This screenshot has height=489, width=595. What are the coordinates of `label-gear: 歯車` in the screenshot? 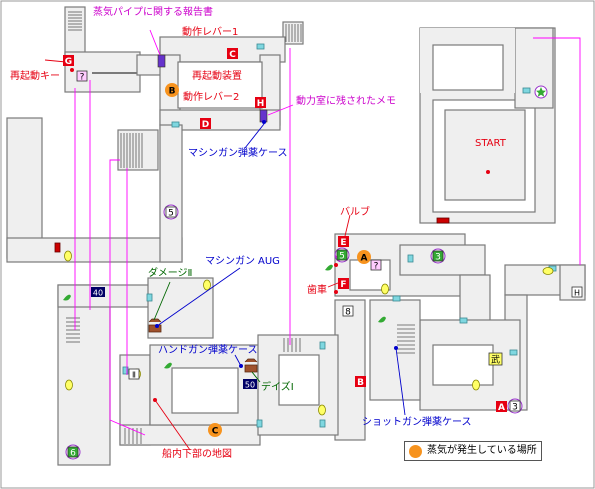 It's located at (317, 290).